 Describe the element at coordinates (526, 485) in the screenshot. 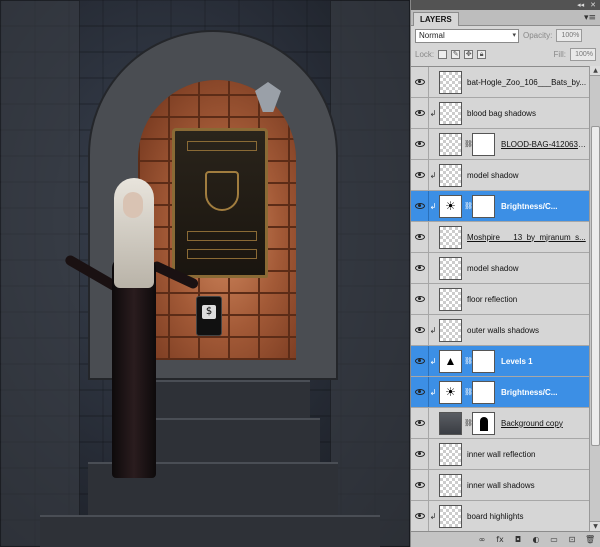

I see `layer-name: inner wall shadows` at that location.